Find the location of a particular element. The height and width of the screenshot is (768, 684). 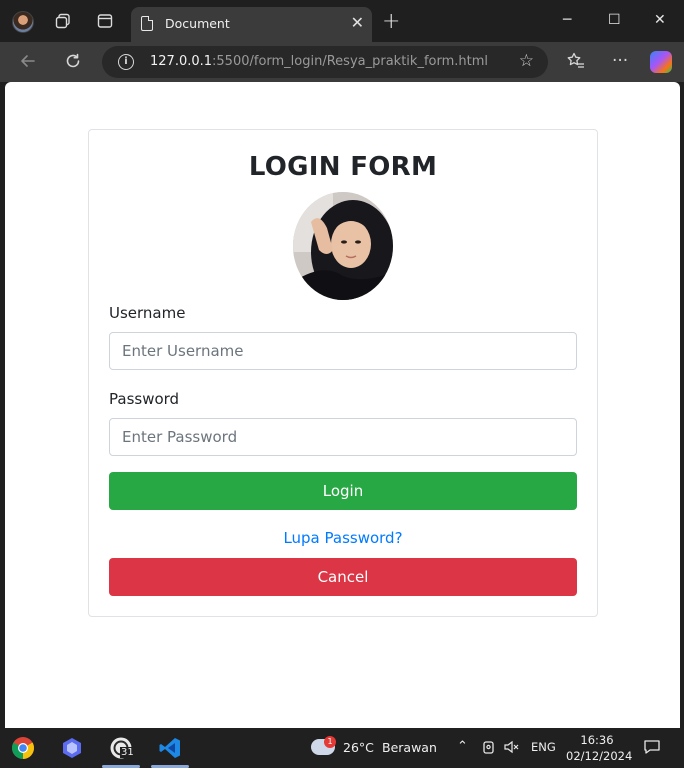

more-icon: ··· is located at coordinates (620, 61).